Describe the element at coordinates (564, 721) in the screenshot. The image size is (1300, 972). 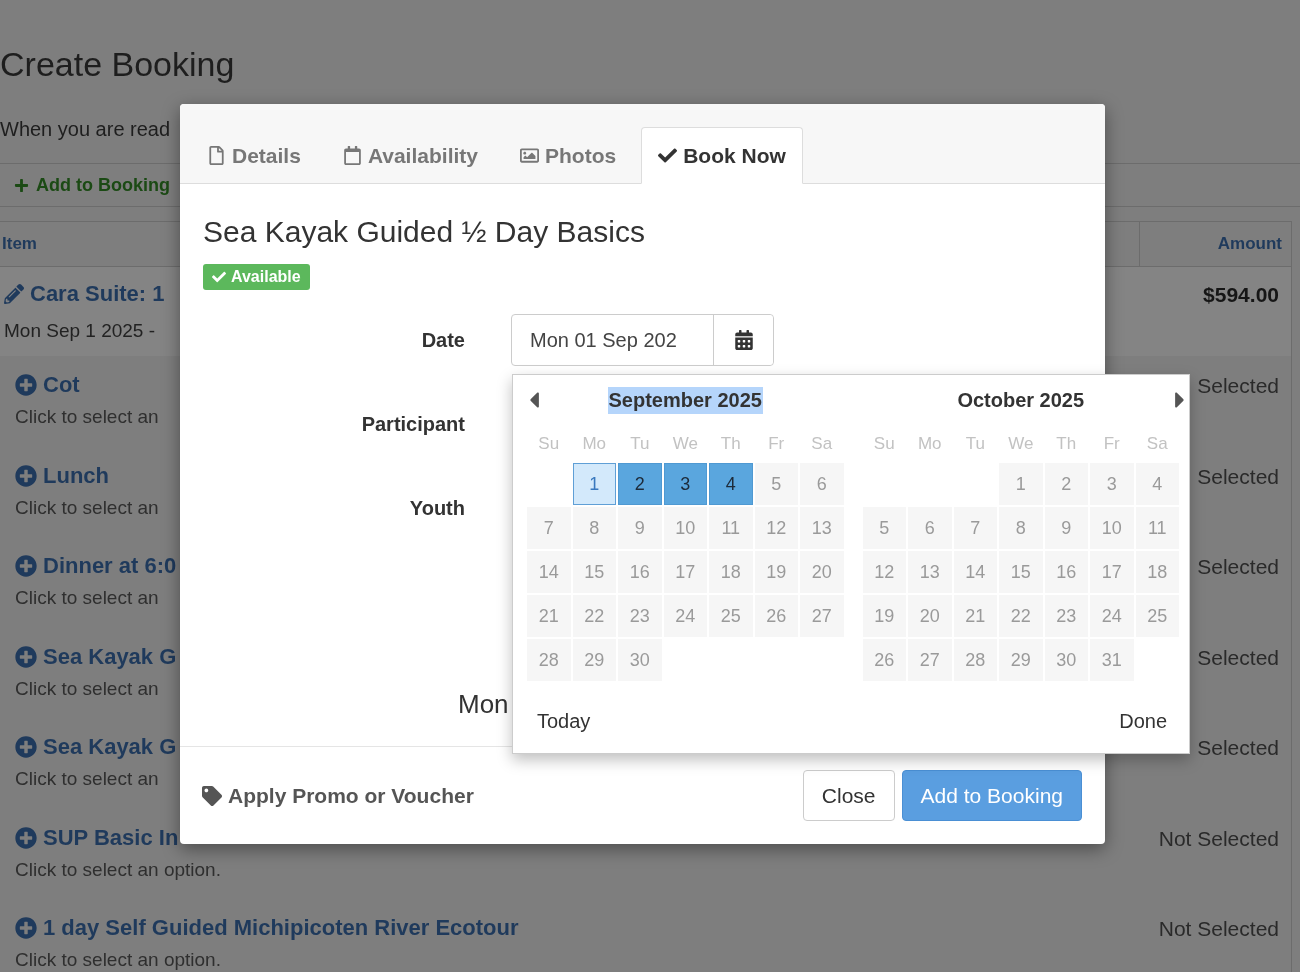
I see `today-button: Today` at that location.